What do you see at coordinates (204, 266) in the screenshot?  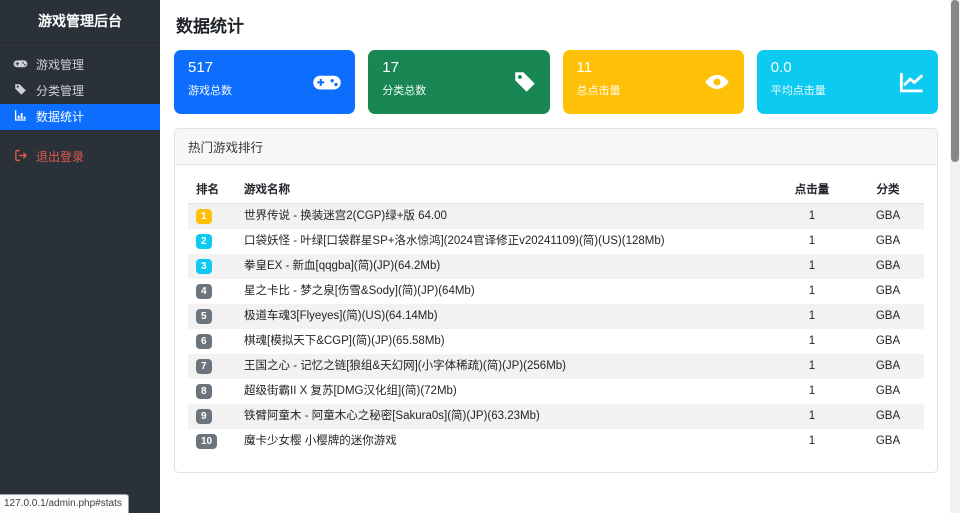 I see `rank-badge: 3` at bounding box center [204, 266].